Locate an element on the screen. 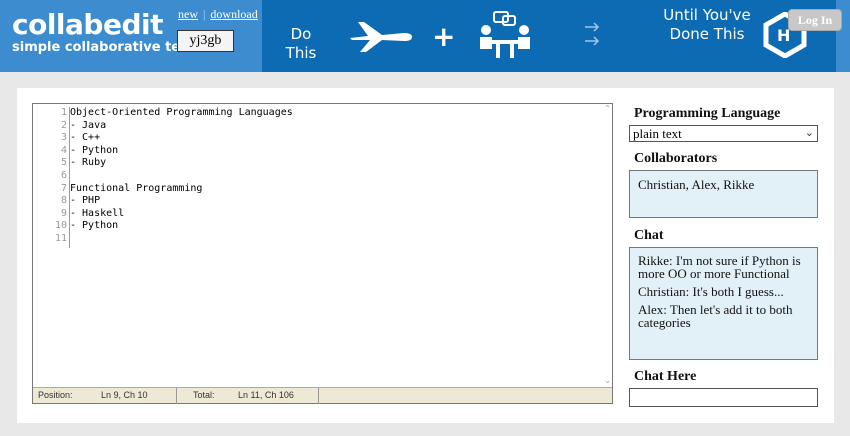 Image resolution: width=850 pixels, height=436 pixels. arrows-icon is located at coordinates (592, 34).